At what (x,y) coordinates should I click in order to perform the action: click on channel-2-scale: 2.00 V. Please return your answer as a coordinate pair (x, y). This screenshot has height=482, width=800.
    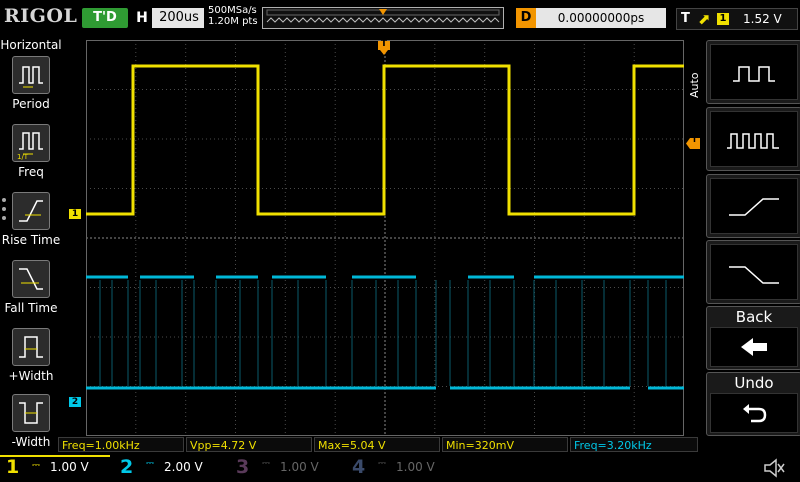
    Looking at the image, I should click on (183, 467).